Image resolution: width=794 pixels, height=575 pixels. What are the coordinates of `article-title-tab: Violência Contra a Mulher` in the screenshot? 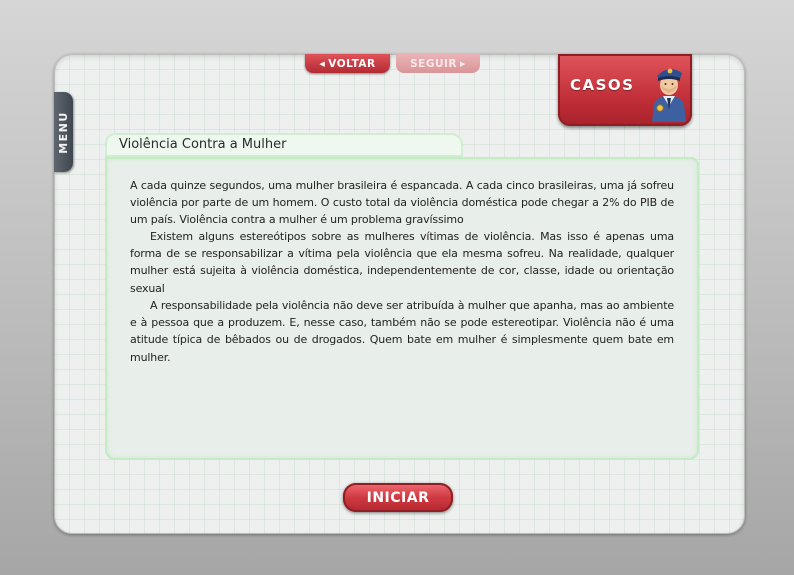 It's located at (284, 145).